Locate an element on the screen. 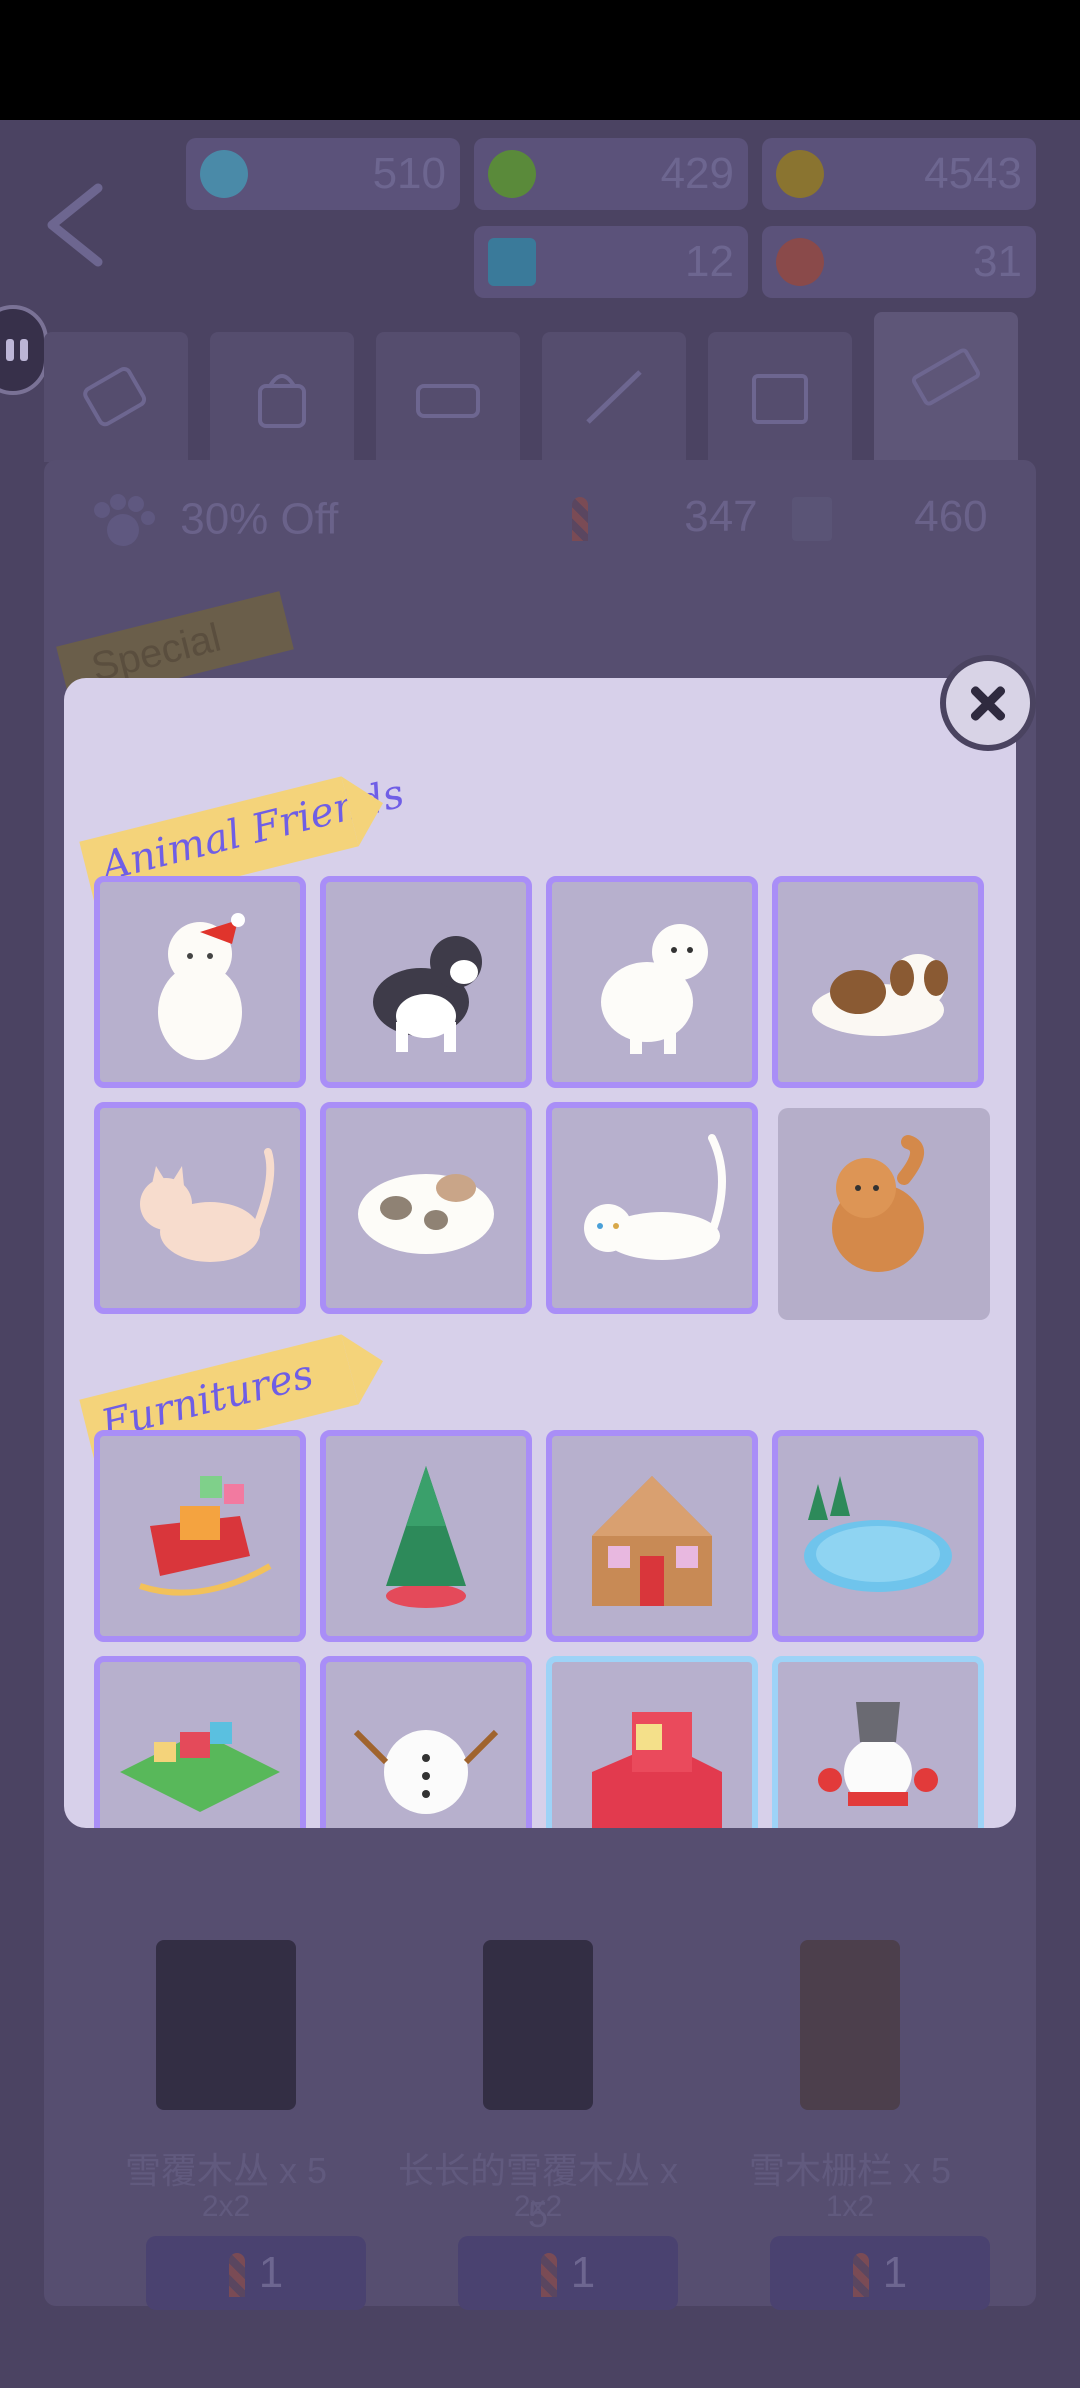  armchair-icon is located at coordinates (657, 1770).